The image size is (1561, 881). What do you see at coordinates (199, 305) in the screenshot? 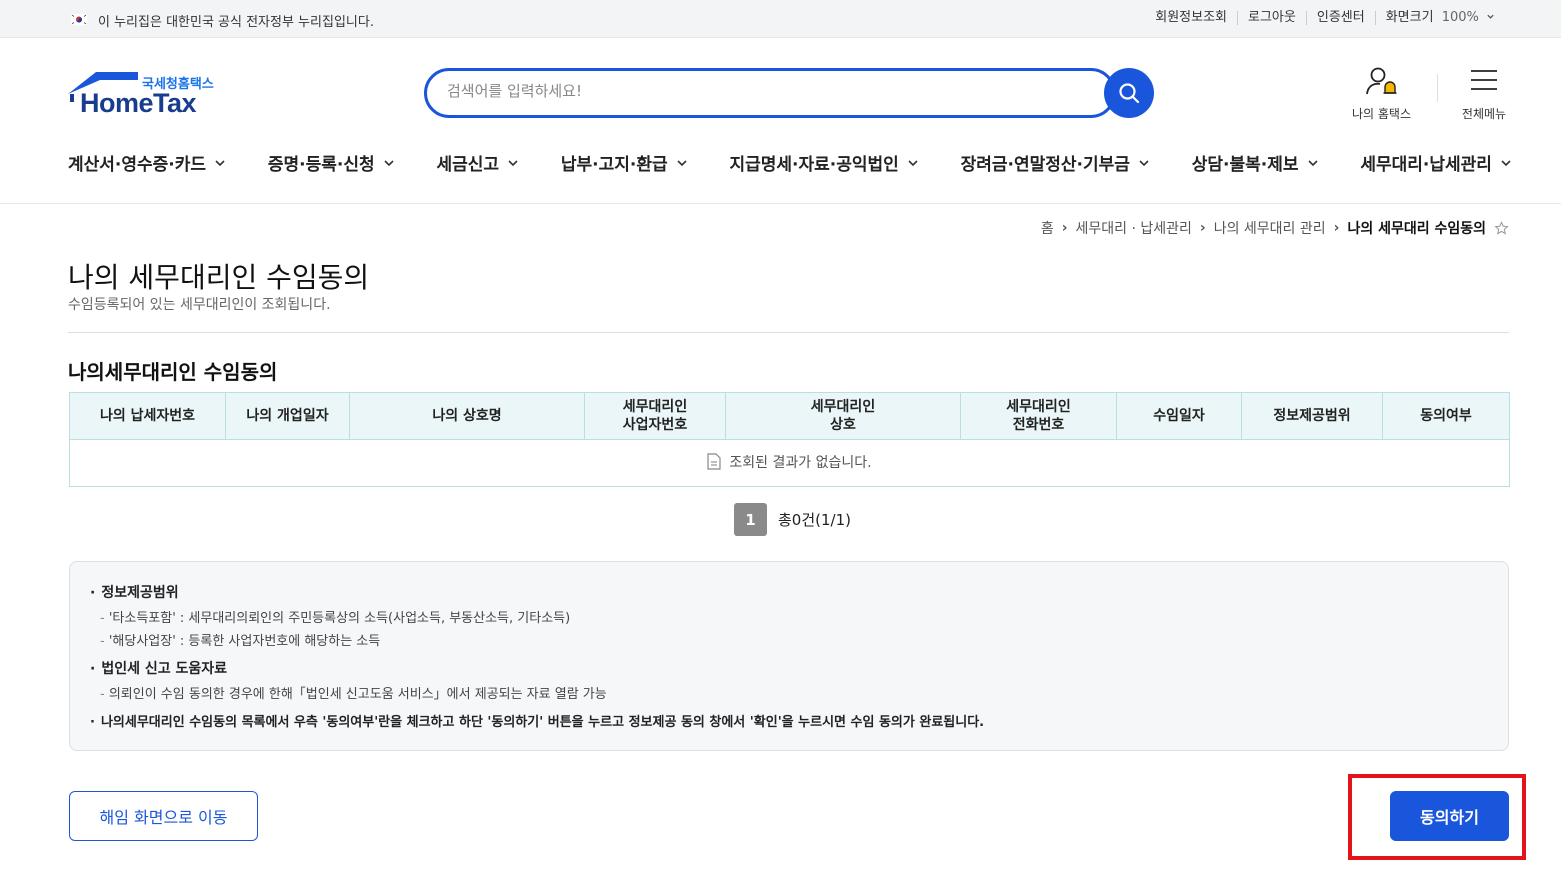
I see `page-description: 수임등록되어 있는 세무대리인이 조회됩니다.` at bounding box center [199, 305].